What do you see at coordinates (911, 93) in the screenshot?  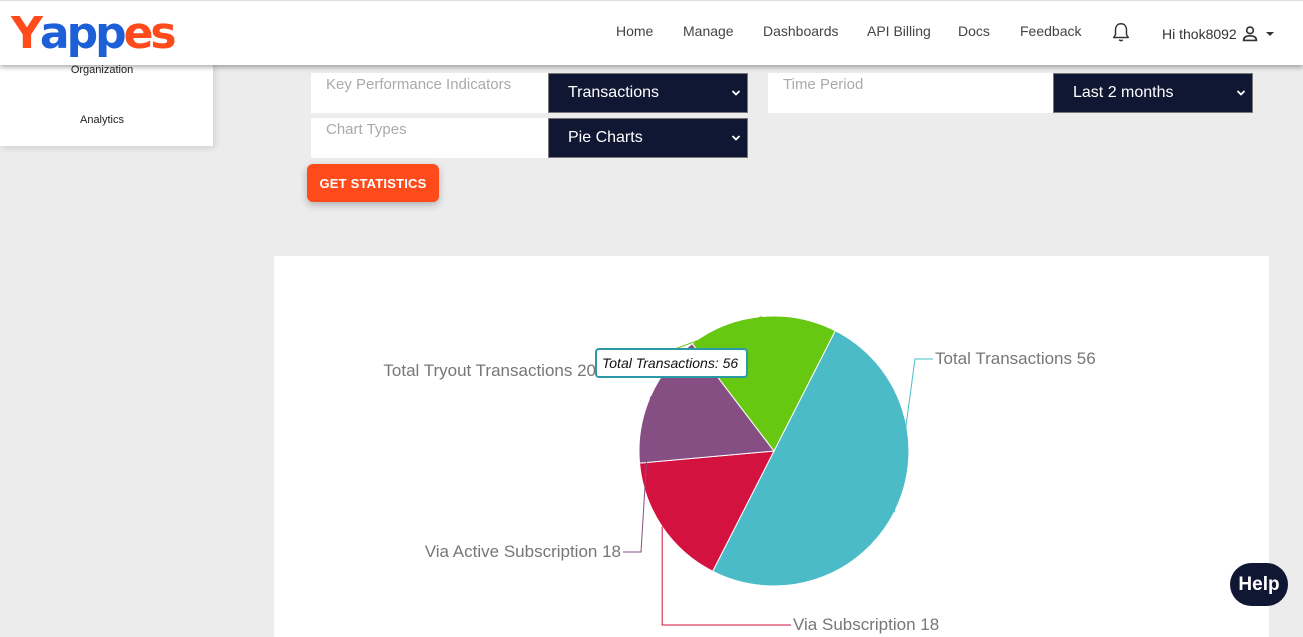 I see `time-period-field: Time Period` at bounding box center [911, 93].